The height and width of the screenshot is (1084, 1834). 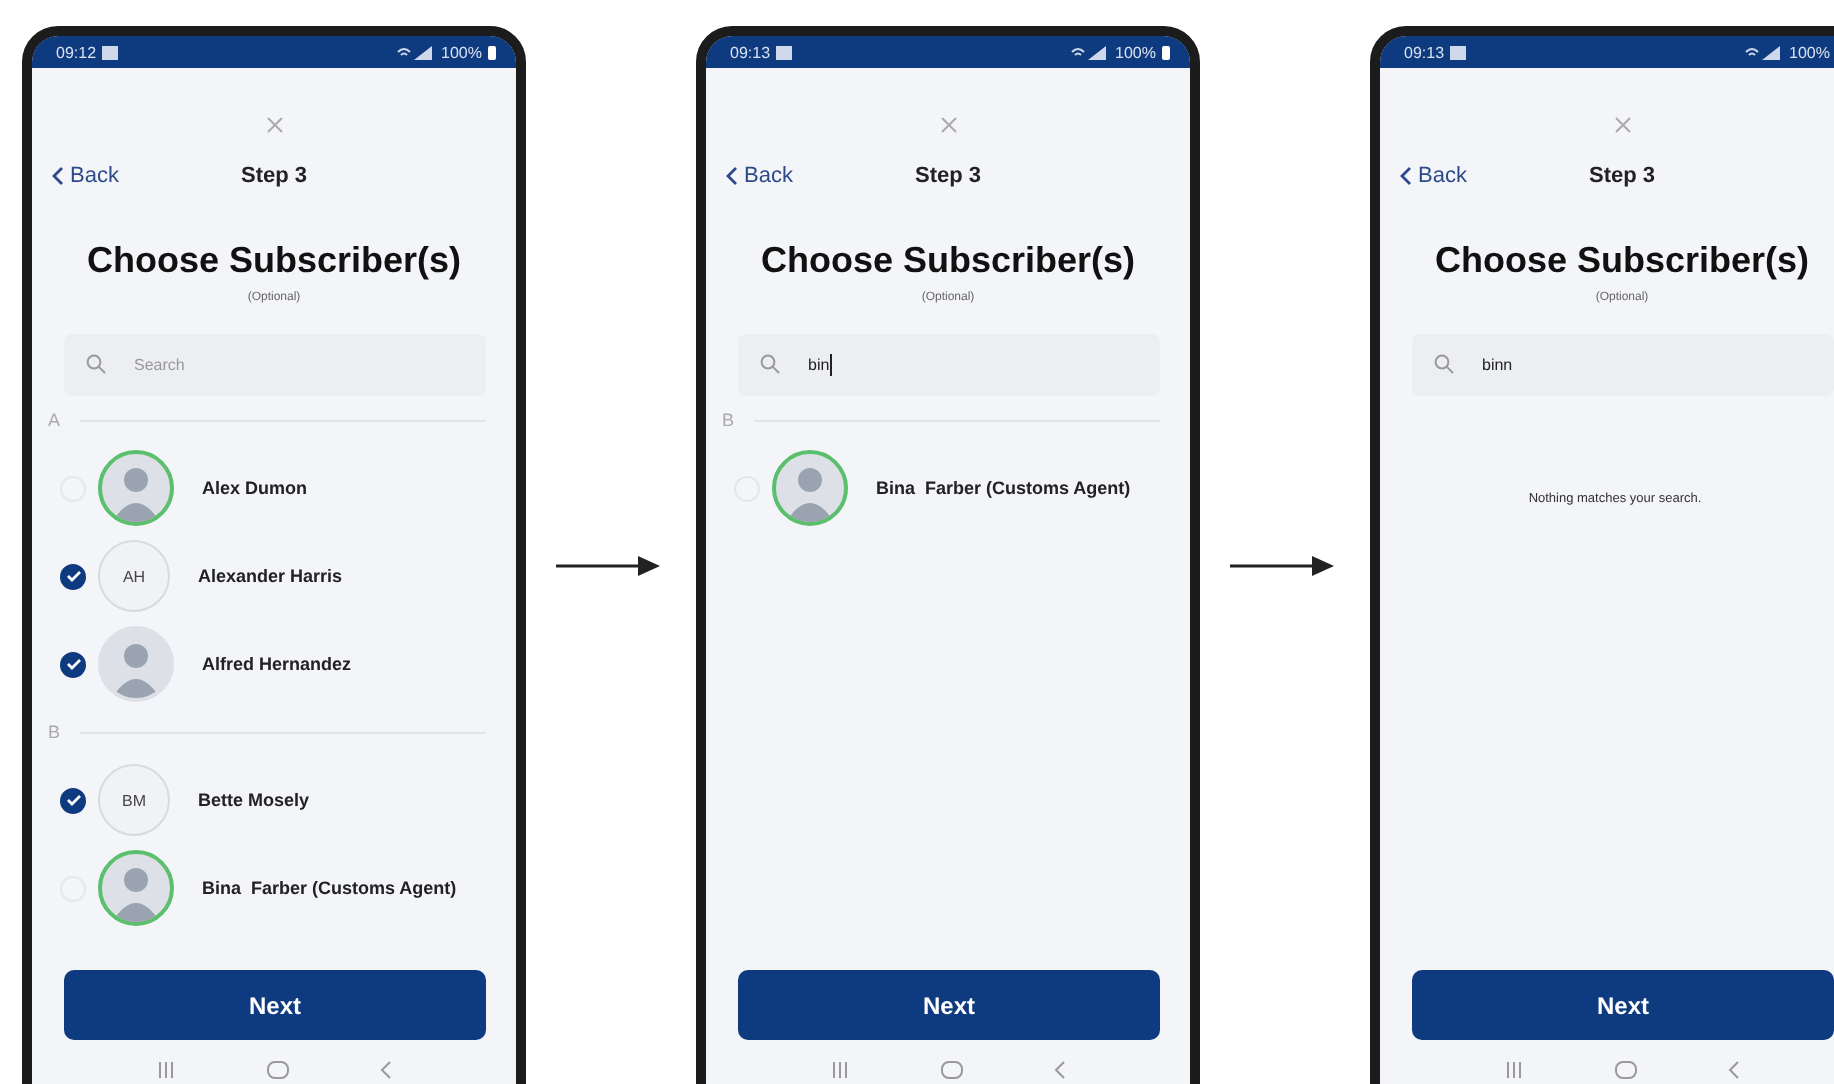 What do you see at coordinates (275, 365) in the screenshot?
I see `search-field: Search` at bounding box center [275, 365].